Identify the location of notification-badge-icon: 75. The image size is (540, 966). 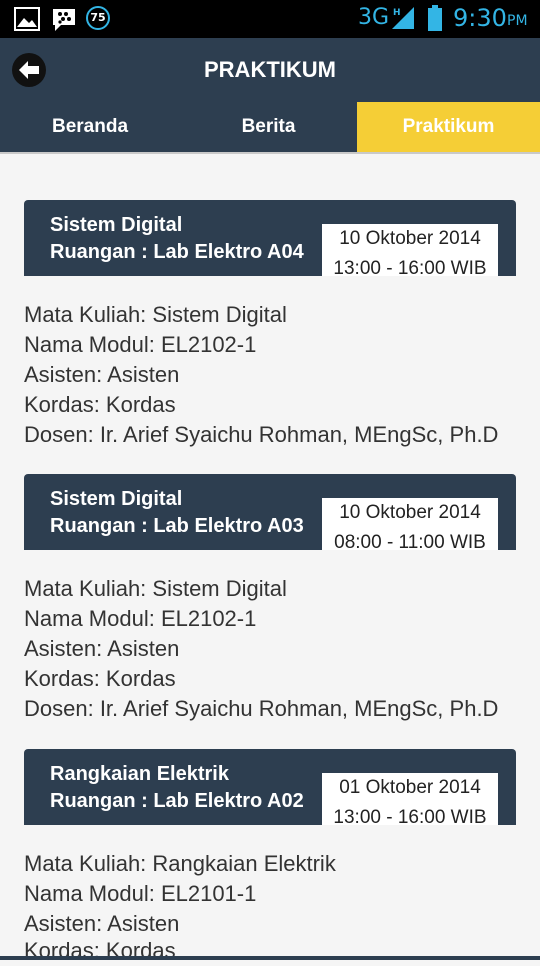
(98, 18).